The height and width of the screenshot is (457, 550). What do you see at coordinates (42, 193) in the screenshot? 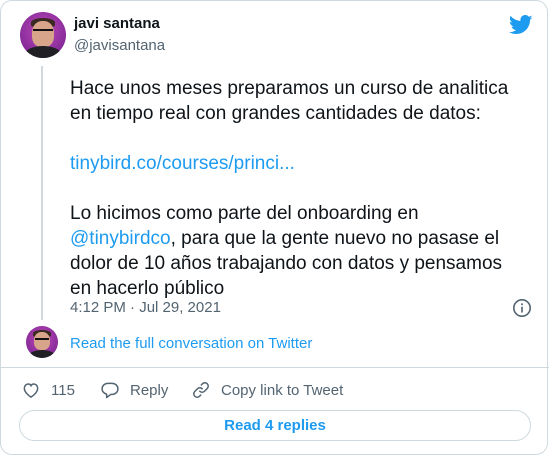
I see `thread-line` at bounding box center [42, 193].